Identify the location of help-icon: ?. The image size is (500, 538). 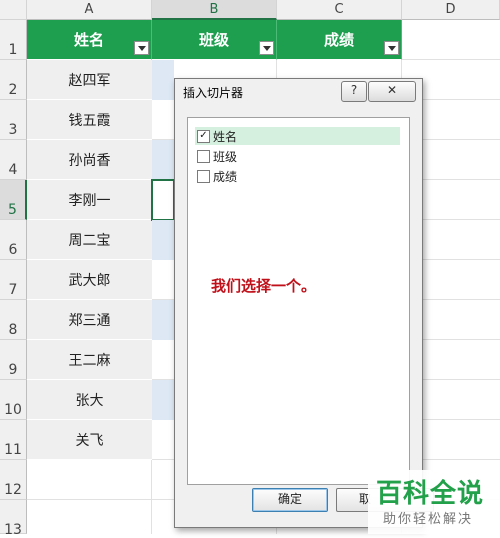
(354, 90).